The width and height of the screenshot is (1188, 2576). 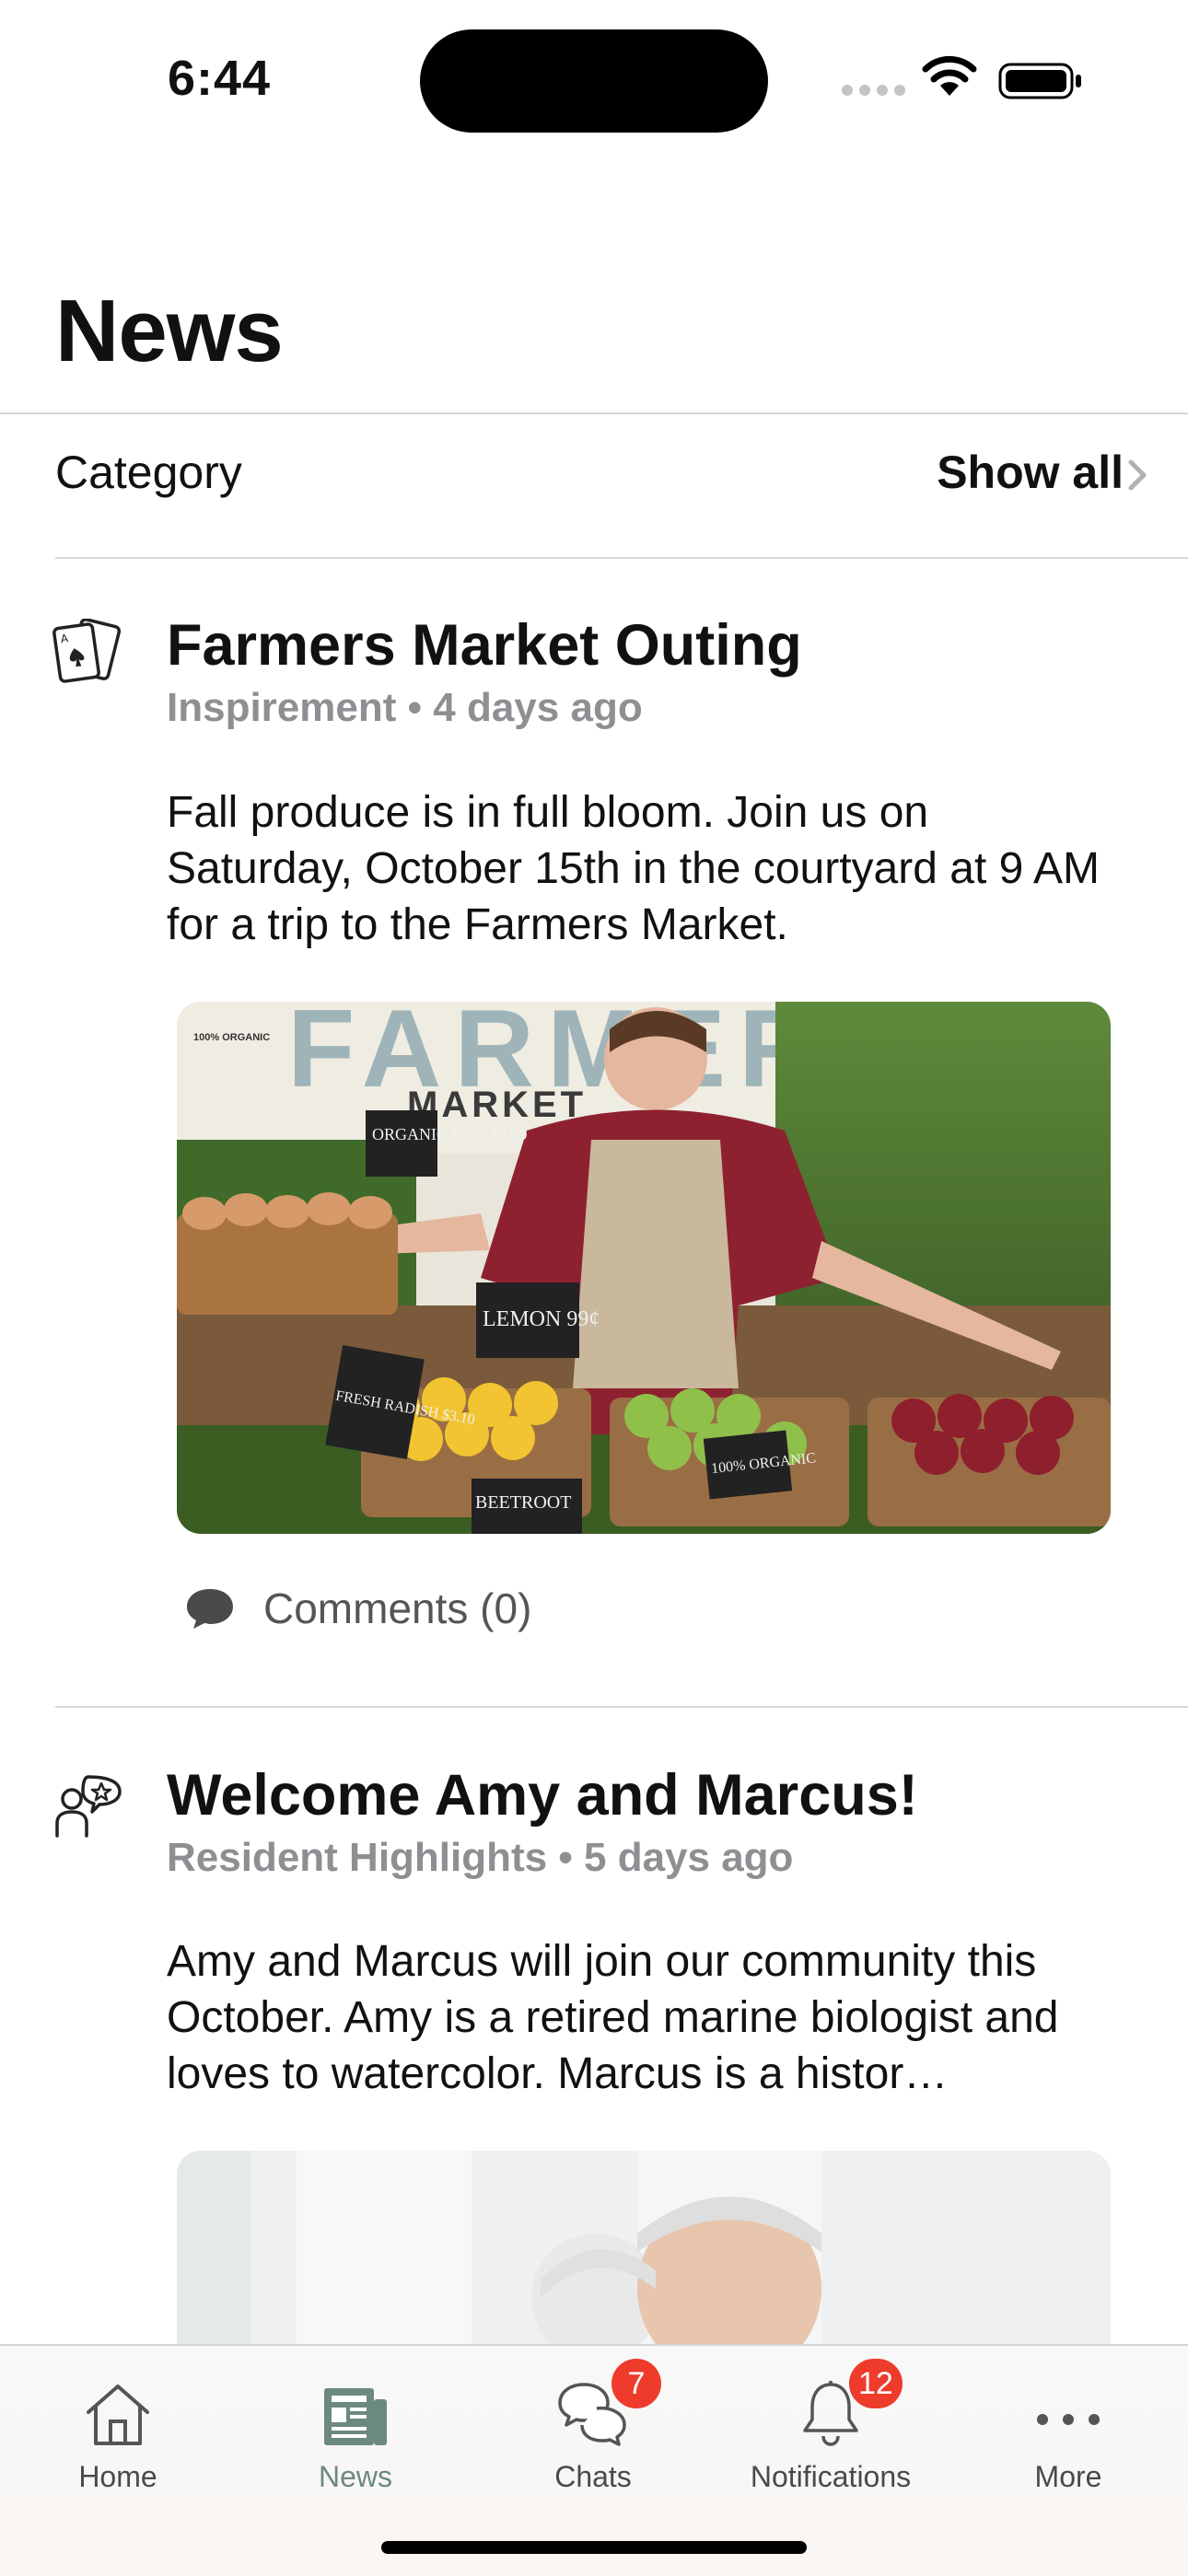 I want to click on tab-notifications: 12 Notifications, so click(x=830, y=2426).